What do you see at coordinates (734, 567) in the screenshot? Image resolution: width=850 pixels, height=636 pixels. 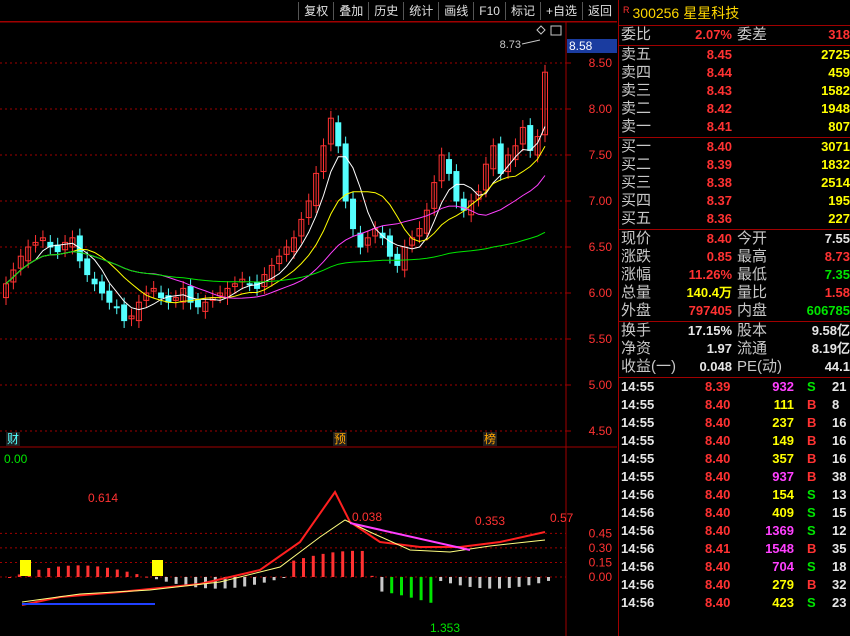 I see `tick-row: 14:56 8.40 704 S 18` at bounding box center [734, 567].